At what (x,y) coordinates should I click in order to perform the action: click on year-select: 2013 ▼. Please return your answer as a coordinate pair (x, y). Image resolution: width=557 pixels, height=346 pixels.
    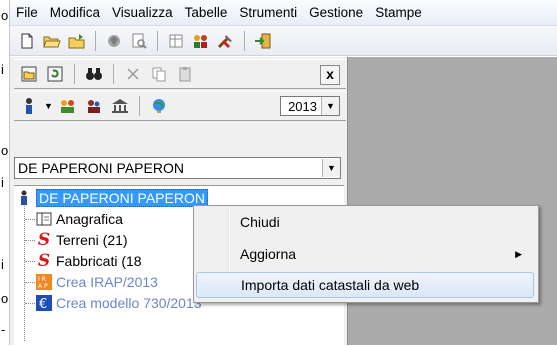
    Looking at the image, I should click on (310, 106).